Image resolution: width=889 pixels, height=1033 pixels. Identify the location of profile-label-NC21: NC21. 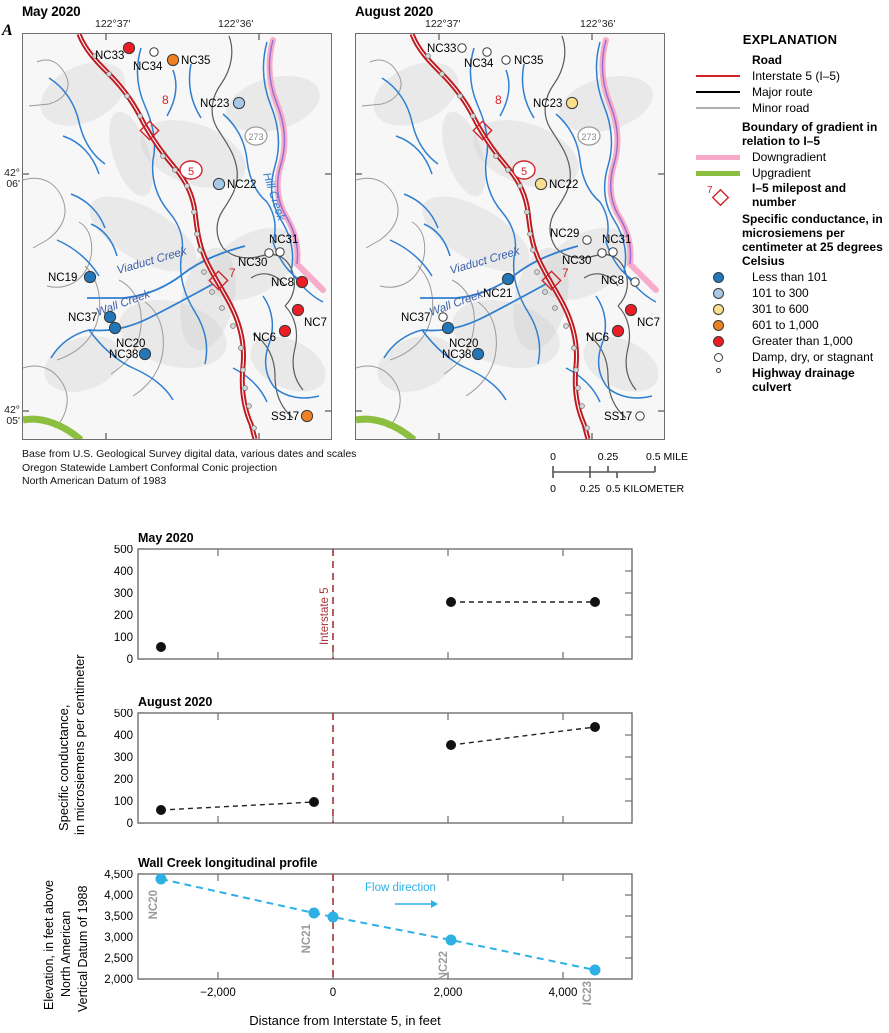
(307, 938).